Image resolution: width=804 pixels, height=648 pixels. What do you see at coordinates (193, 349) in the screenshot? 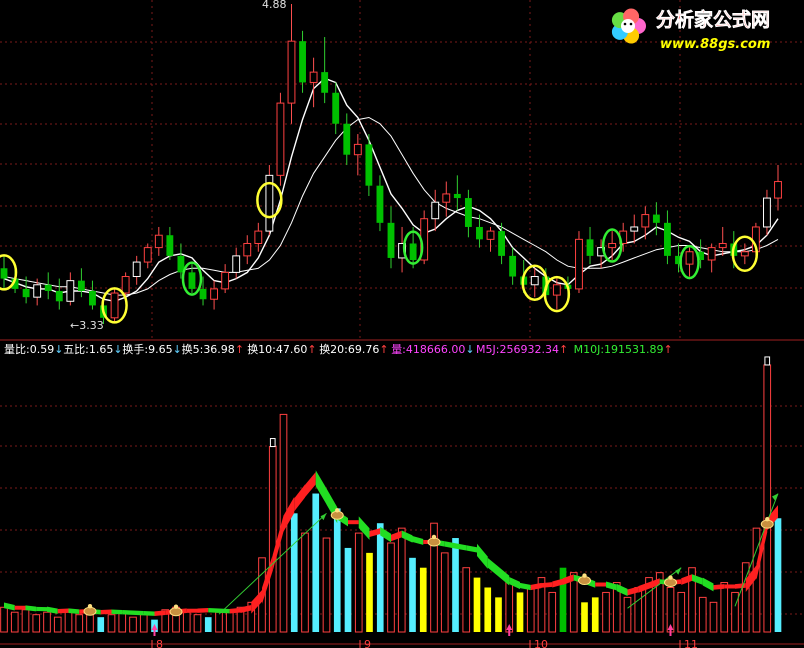
I see `indicator-label: 换5:` at bounding box center [193, 349].